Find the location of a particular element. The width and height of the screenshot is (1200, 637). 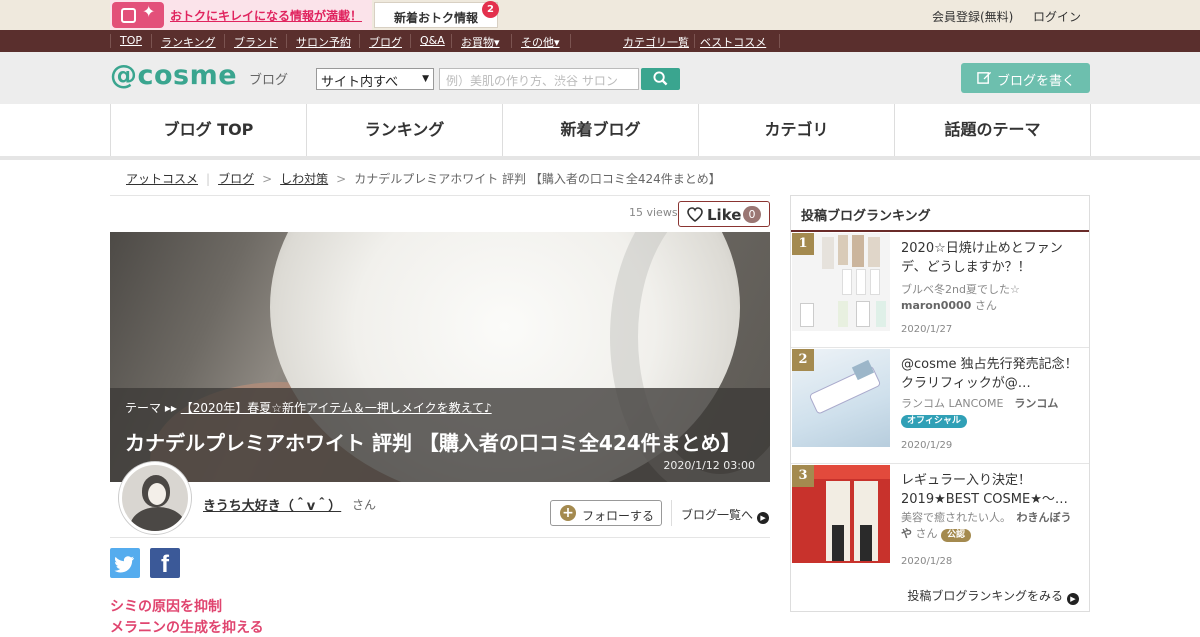

view-count: 15 views is located at coordinates (653, 212).